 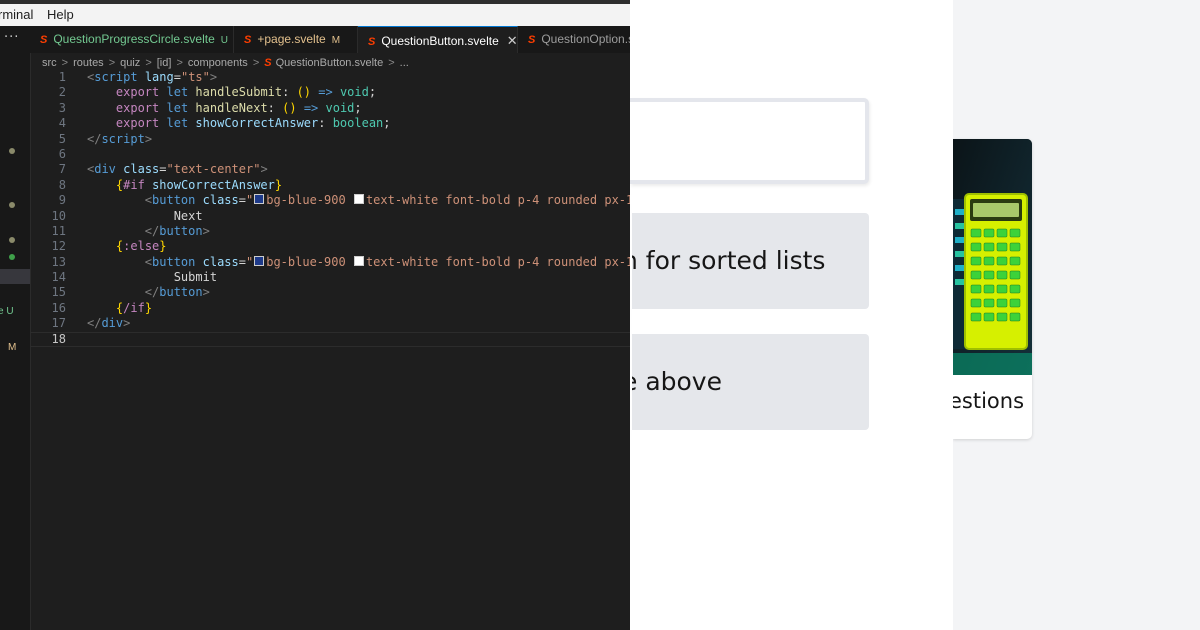 I want to click on line-number: 6, so click(x=62, y=153).